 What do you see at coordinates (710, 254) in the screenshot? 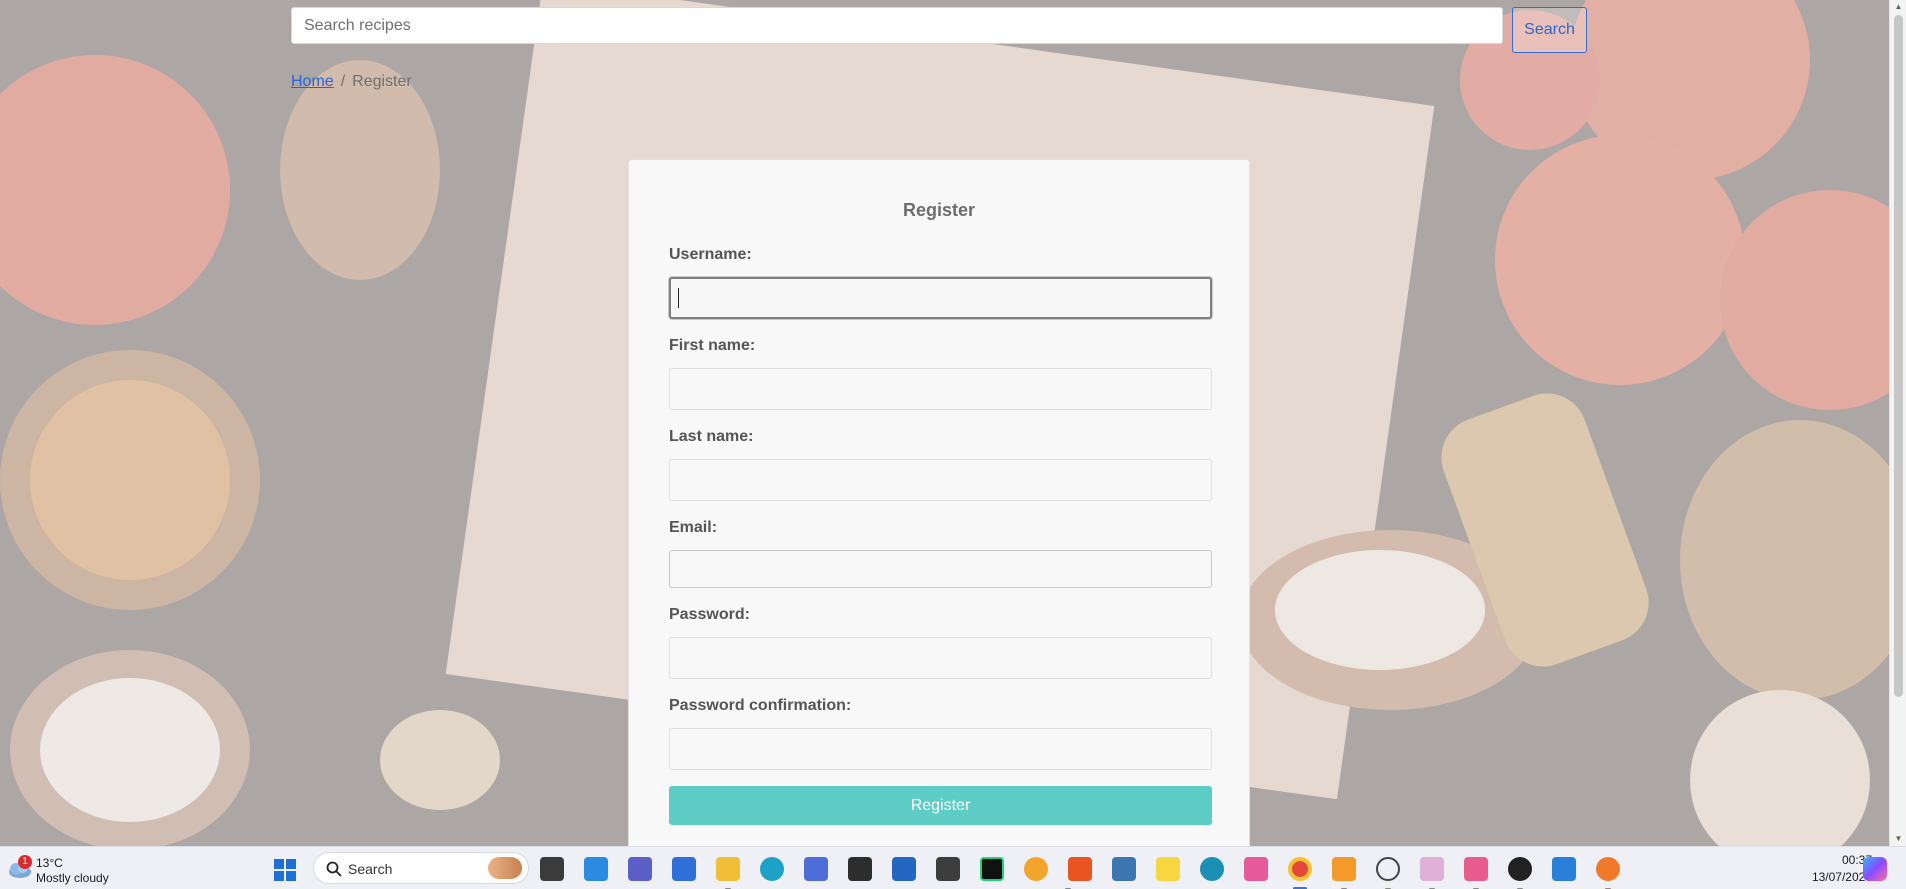
I see `username-label: Username:` at bounding box center [710, 254].